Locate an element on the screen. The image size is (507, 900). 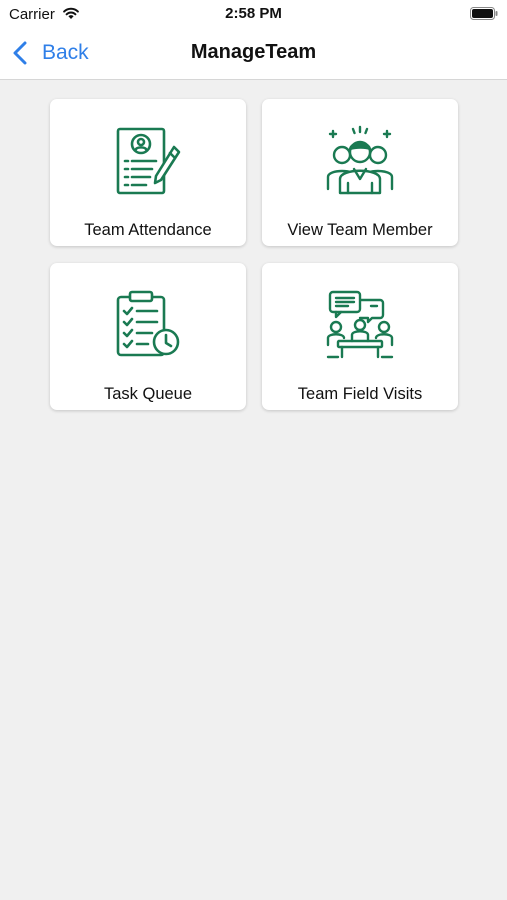
status-bar: Carrier 2:58 PM is located at coordinates (253, 14).